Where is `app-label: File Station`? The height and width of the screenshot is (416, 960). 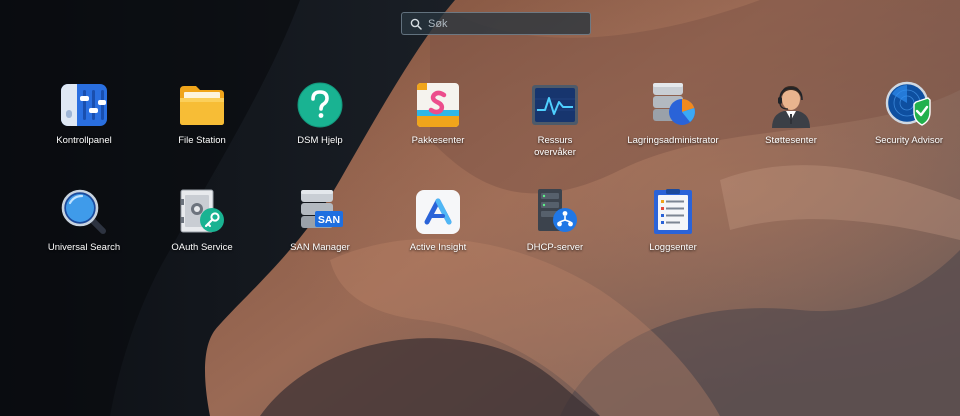 app-label: File Station is located at coordinates (202, 140).